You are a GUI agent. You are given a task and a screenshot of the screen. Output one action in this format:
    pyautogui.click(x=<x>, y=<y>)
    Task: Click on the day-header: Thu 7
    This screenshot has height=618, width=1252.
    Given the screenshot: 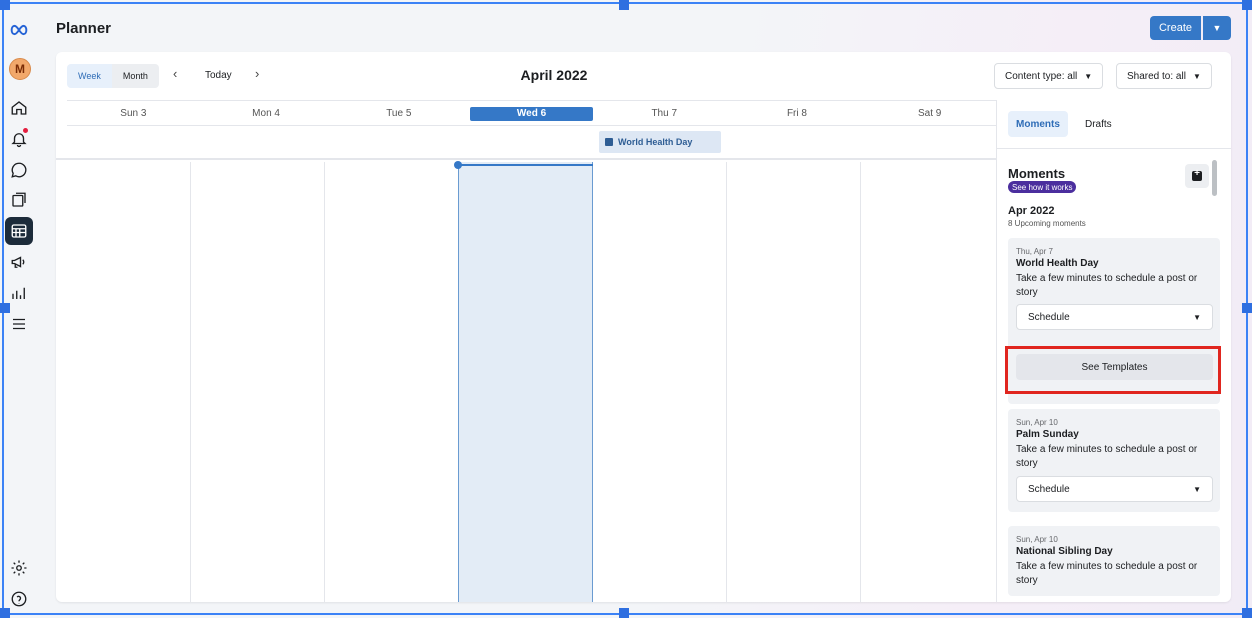 What is the action you would take?
    pyautogui.click(x=664, y=113)
    